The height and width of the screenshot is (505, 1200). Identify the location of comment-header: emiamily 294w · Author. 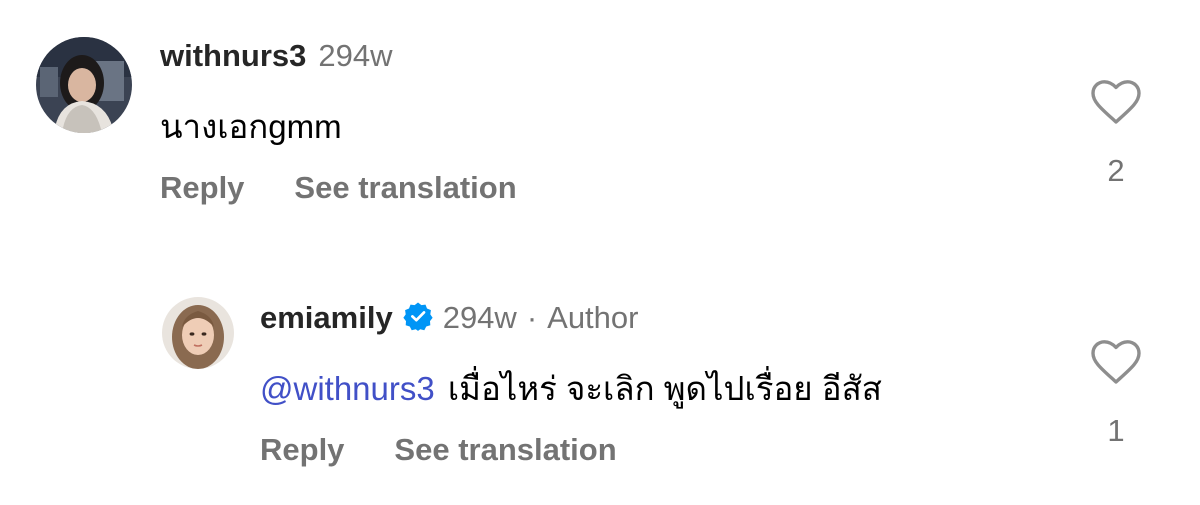
(449, 318).